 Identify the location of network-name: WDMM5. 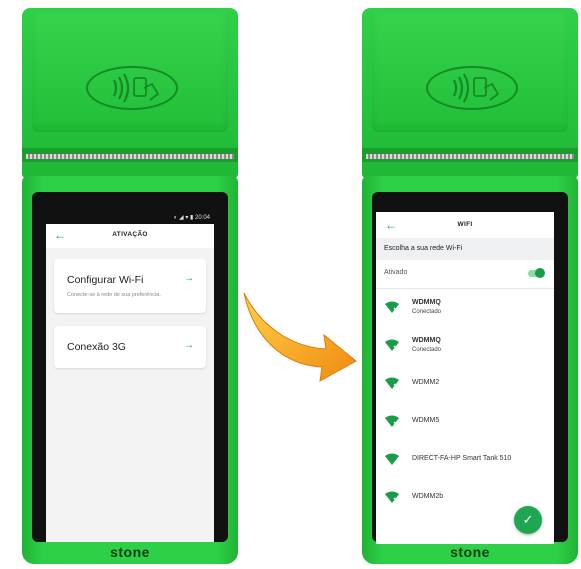
(426, 420).